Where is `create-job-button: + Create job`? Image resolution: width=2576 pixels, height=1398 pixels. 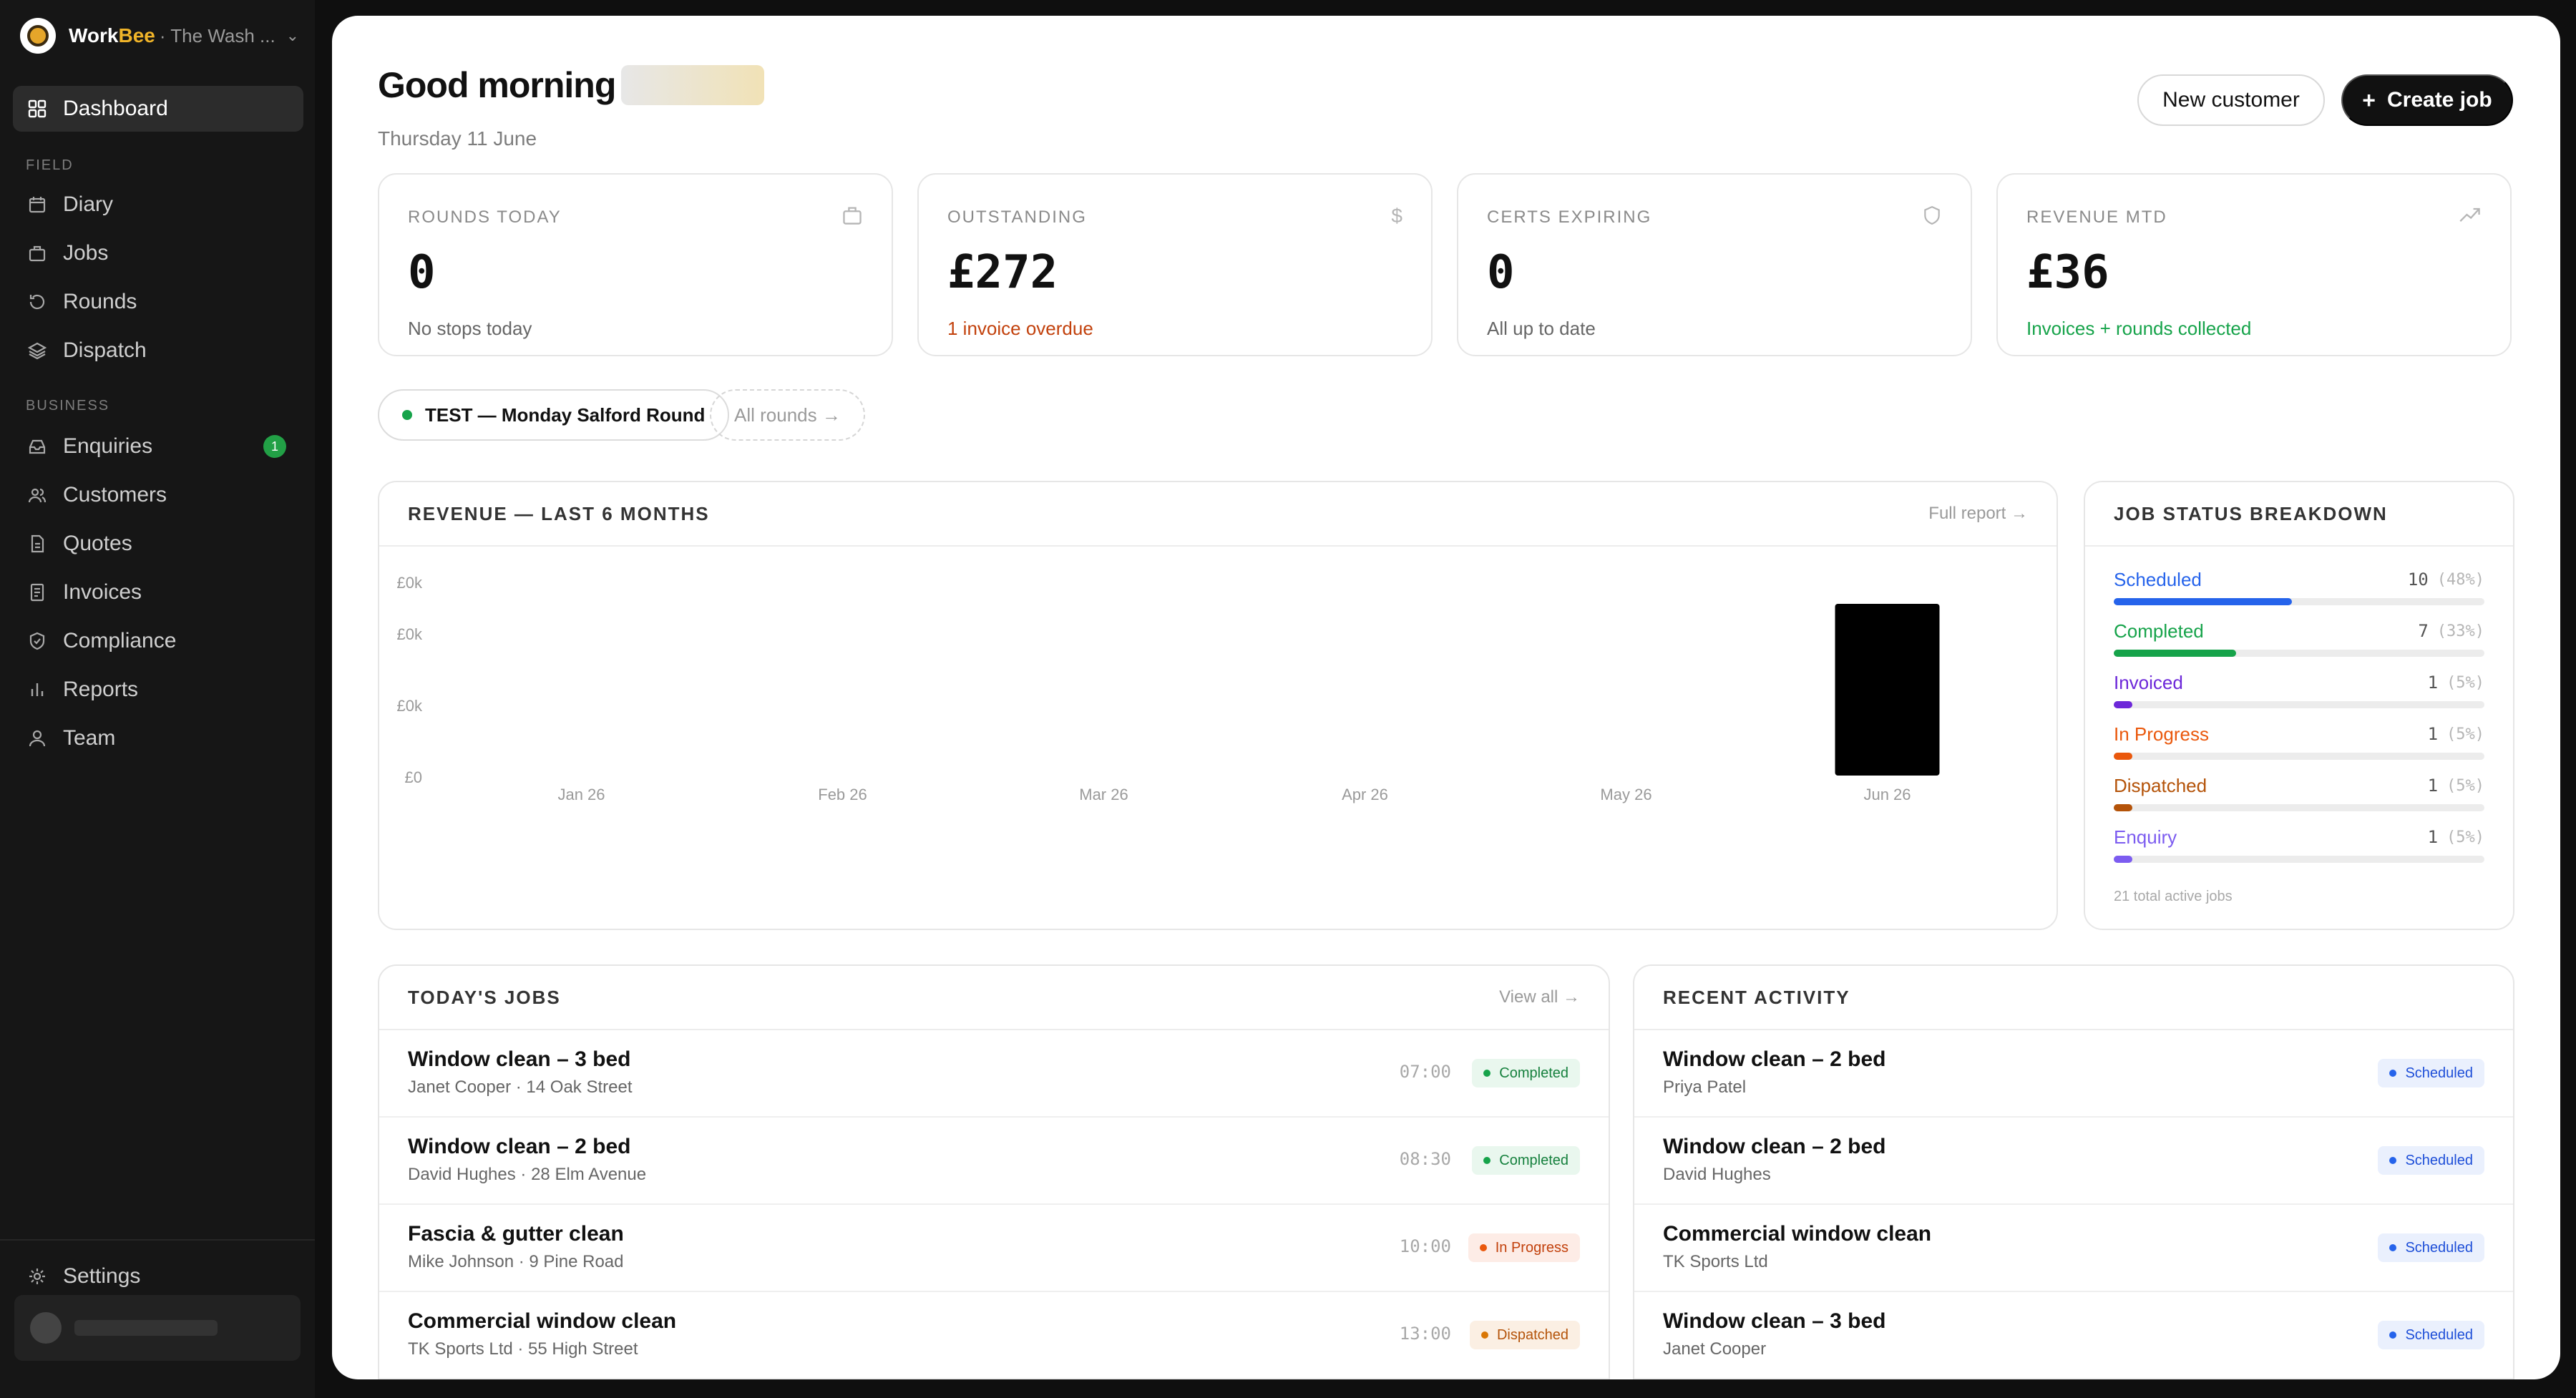
create-job-button: + Create job is located at coordinates (2427, 100).